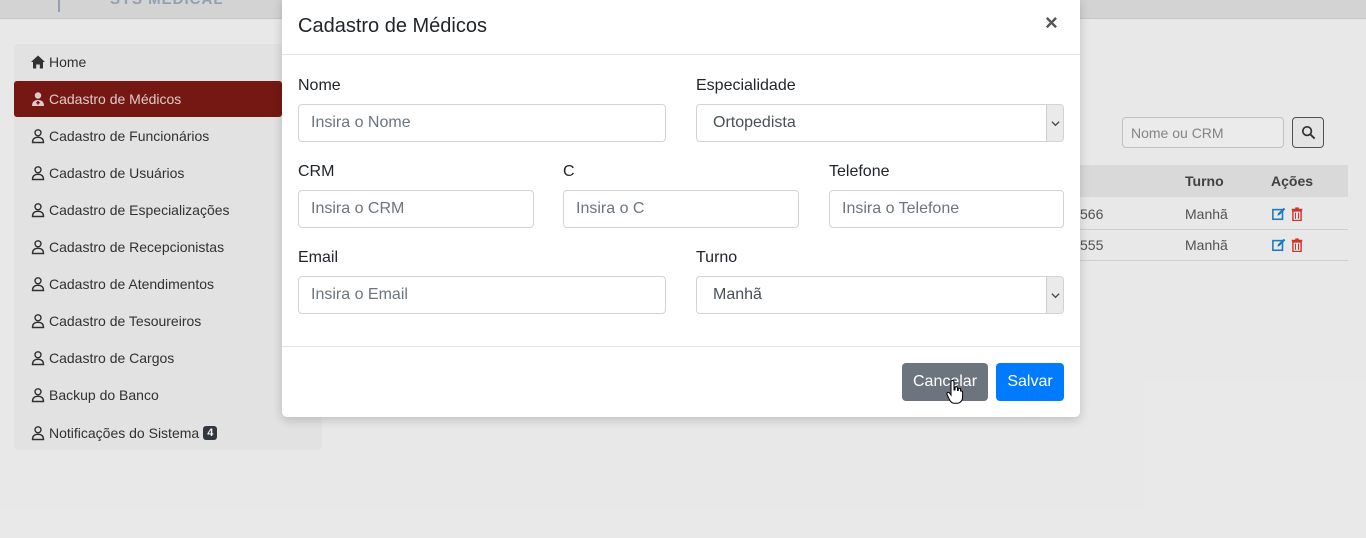 This screenshot has height=538, width=1366. I want to click on telefone-label: Telefone, so click(859, 171).